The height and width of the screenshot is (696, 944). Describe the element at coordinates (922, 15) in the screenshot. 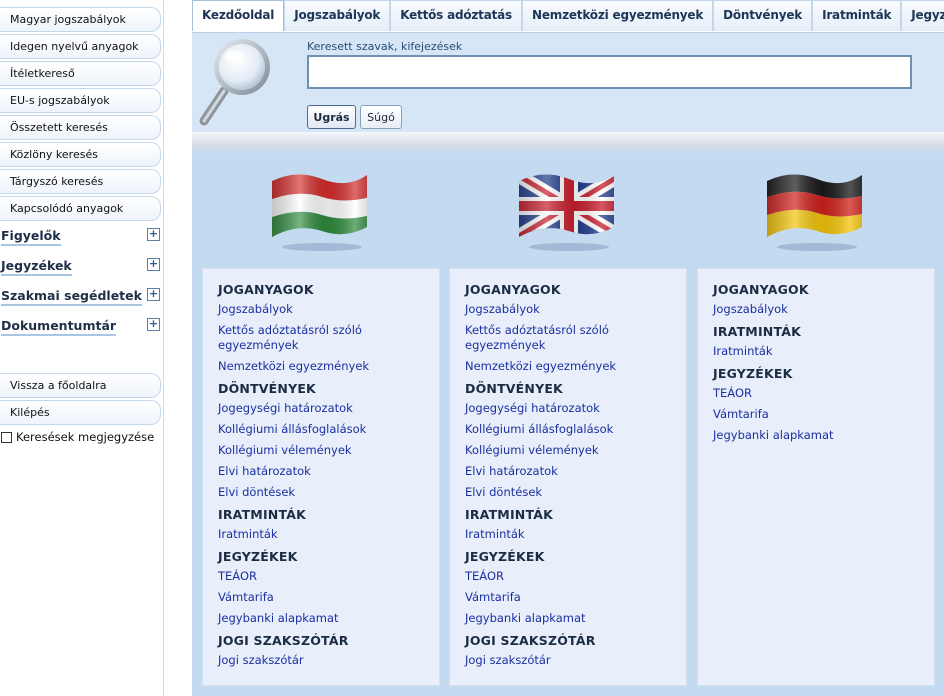

I see `tab-jegyzekek: Jegyzékek` at that location.